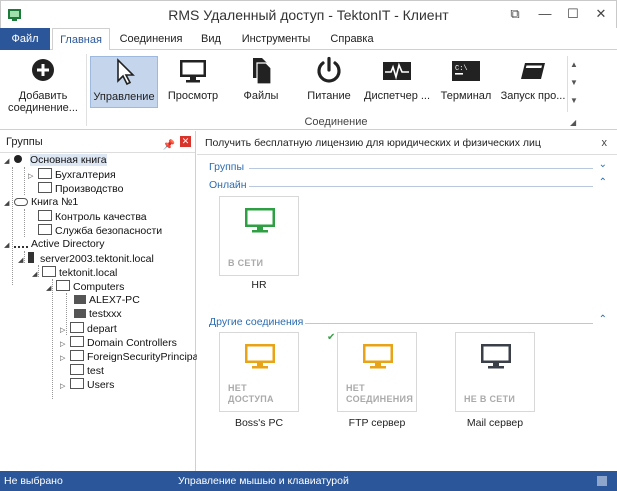 This screenshot has width=617, height=491. Describe the element at coordinates (118, 342) in the screenshot. I see `tree-node: ▷ Domain Controllers` at that location.